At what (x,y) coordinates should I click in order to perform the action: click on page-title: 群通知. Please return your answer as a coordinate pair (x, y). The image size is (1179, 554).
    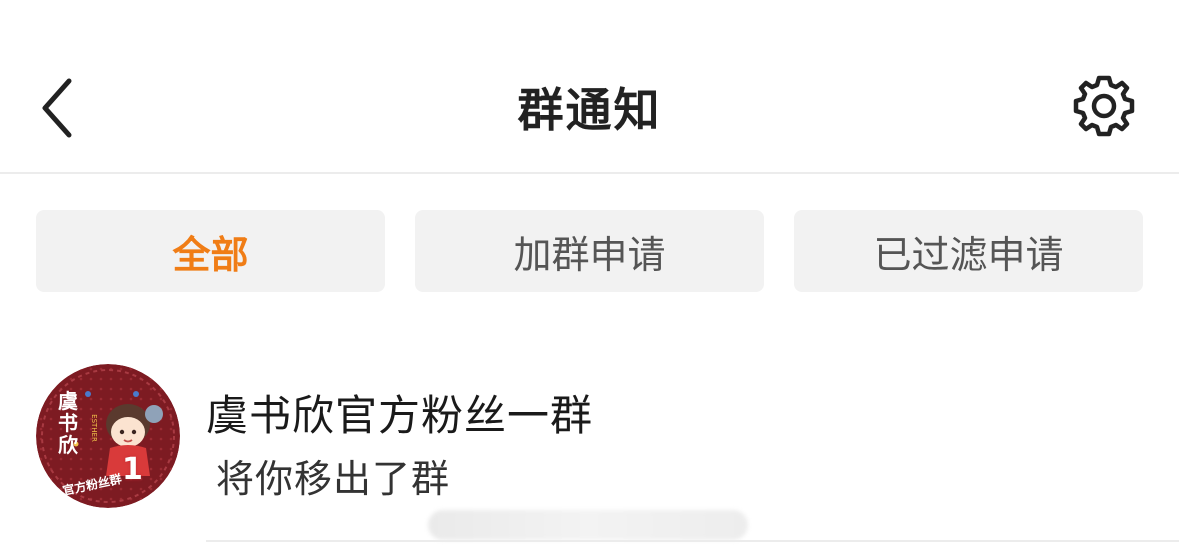
    Looking at the image, I should click on (589, 110).